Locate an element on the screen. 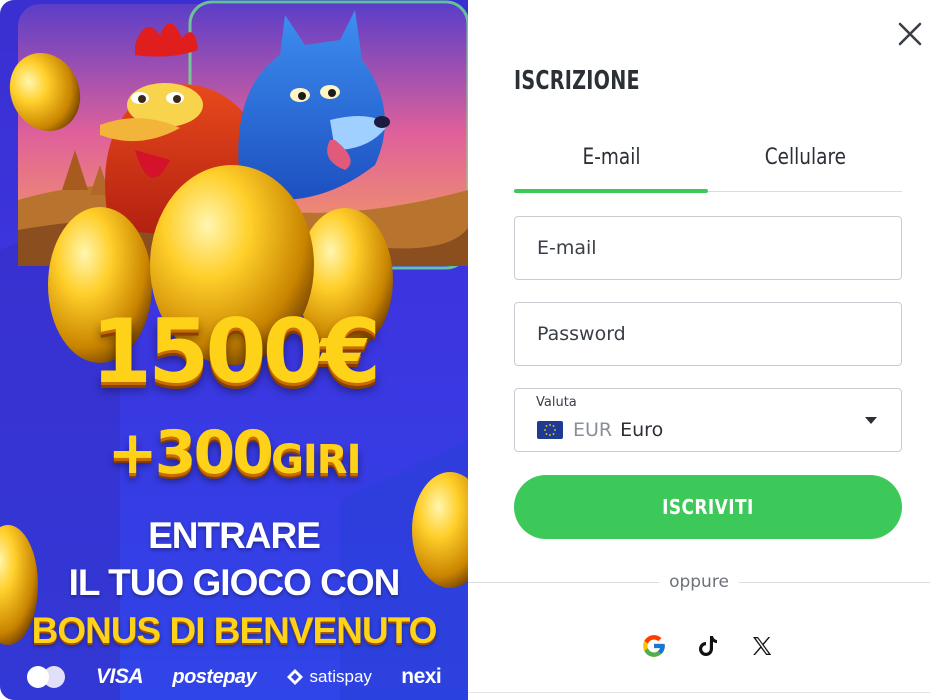 Image resolution: width=930 pixels, height=700 pixels. tiktok-icon is located at coordinates (708, 646).